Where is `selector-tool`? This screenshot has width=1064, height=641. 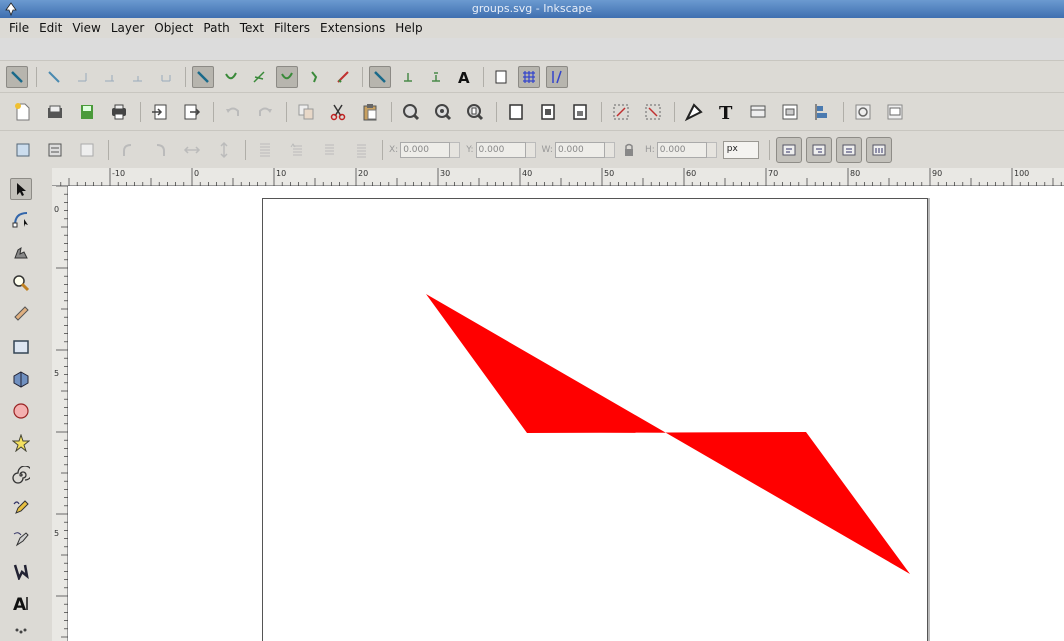
selector-tool is located at coordinates (21, 189).